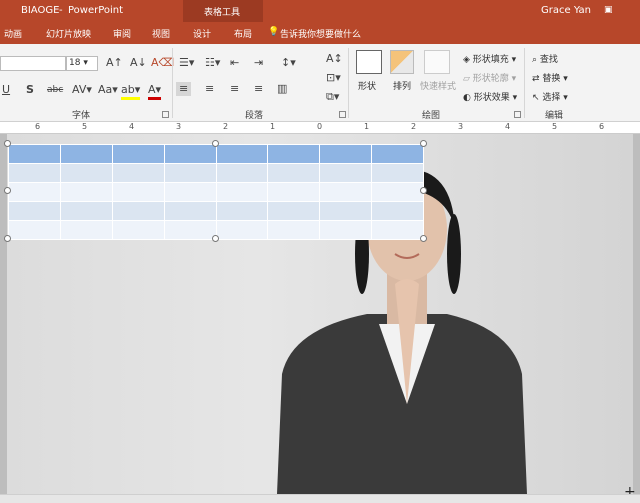 This screenshot has width=640, height=503. Describe the element at coordinates (367, 85) in the screenshot. I see `shapes-button: 形状` at that location.